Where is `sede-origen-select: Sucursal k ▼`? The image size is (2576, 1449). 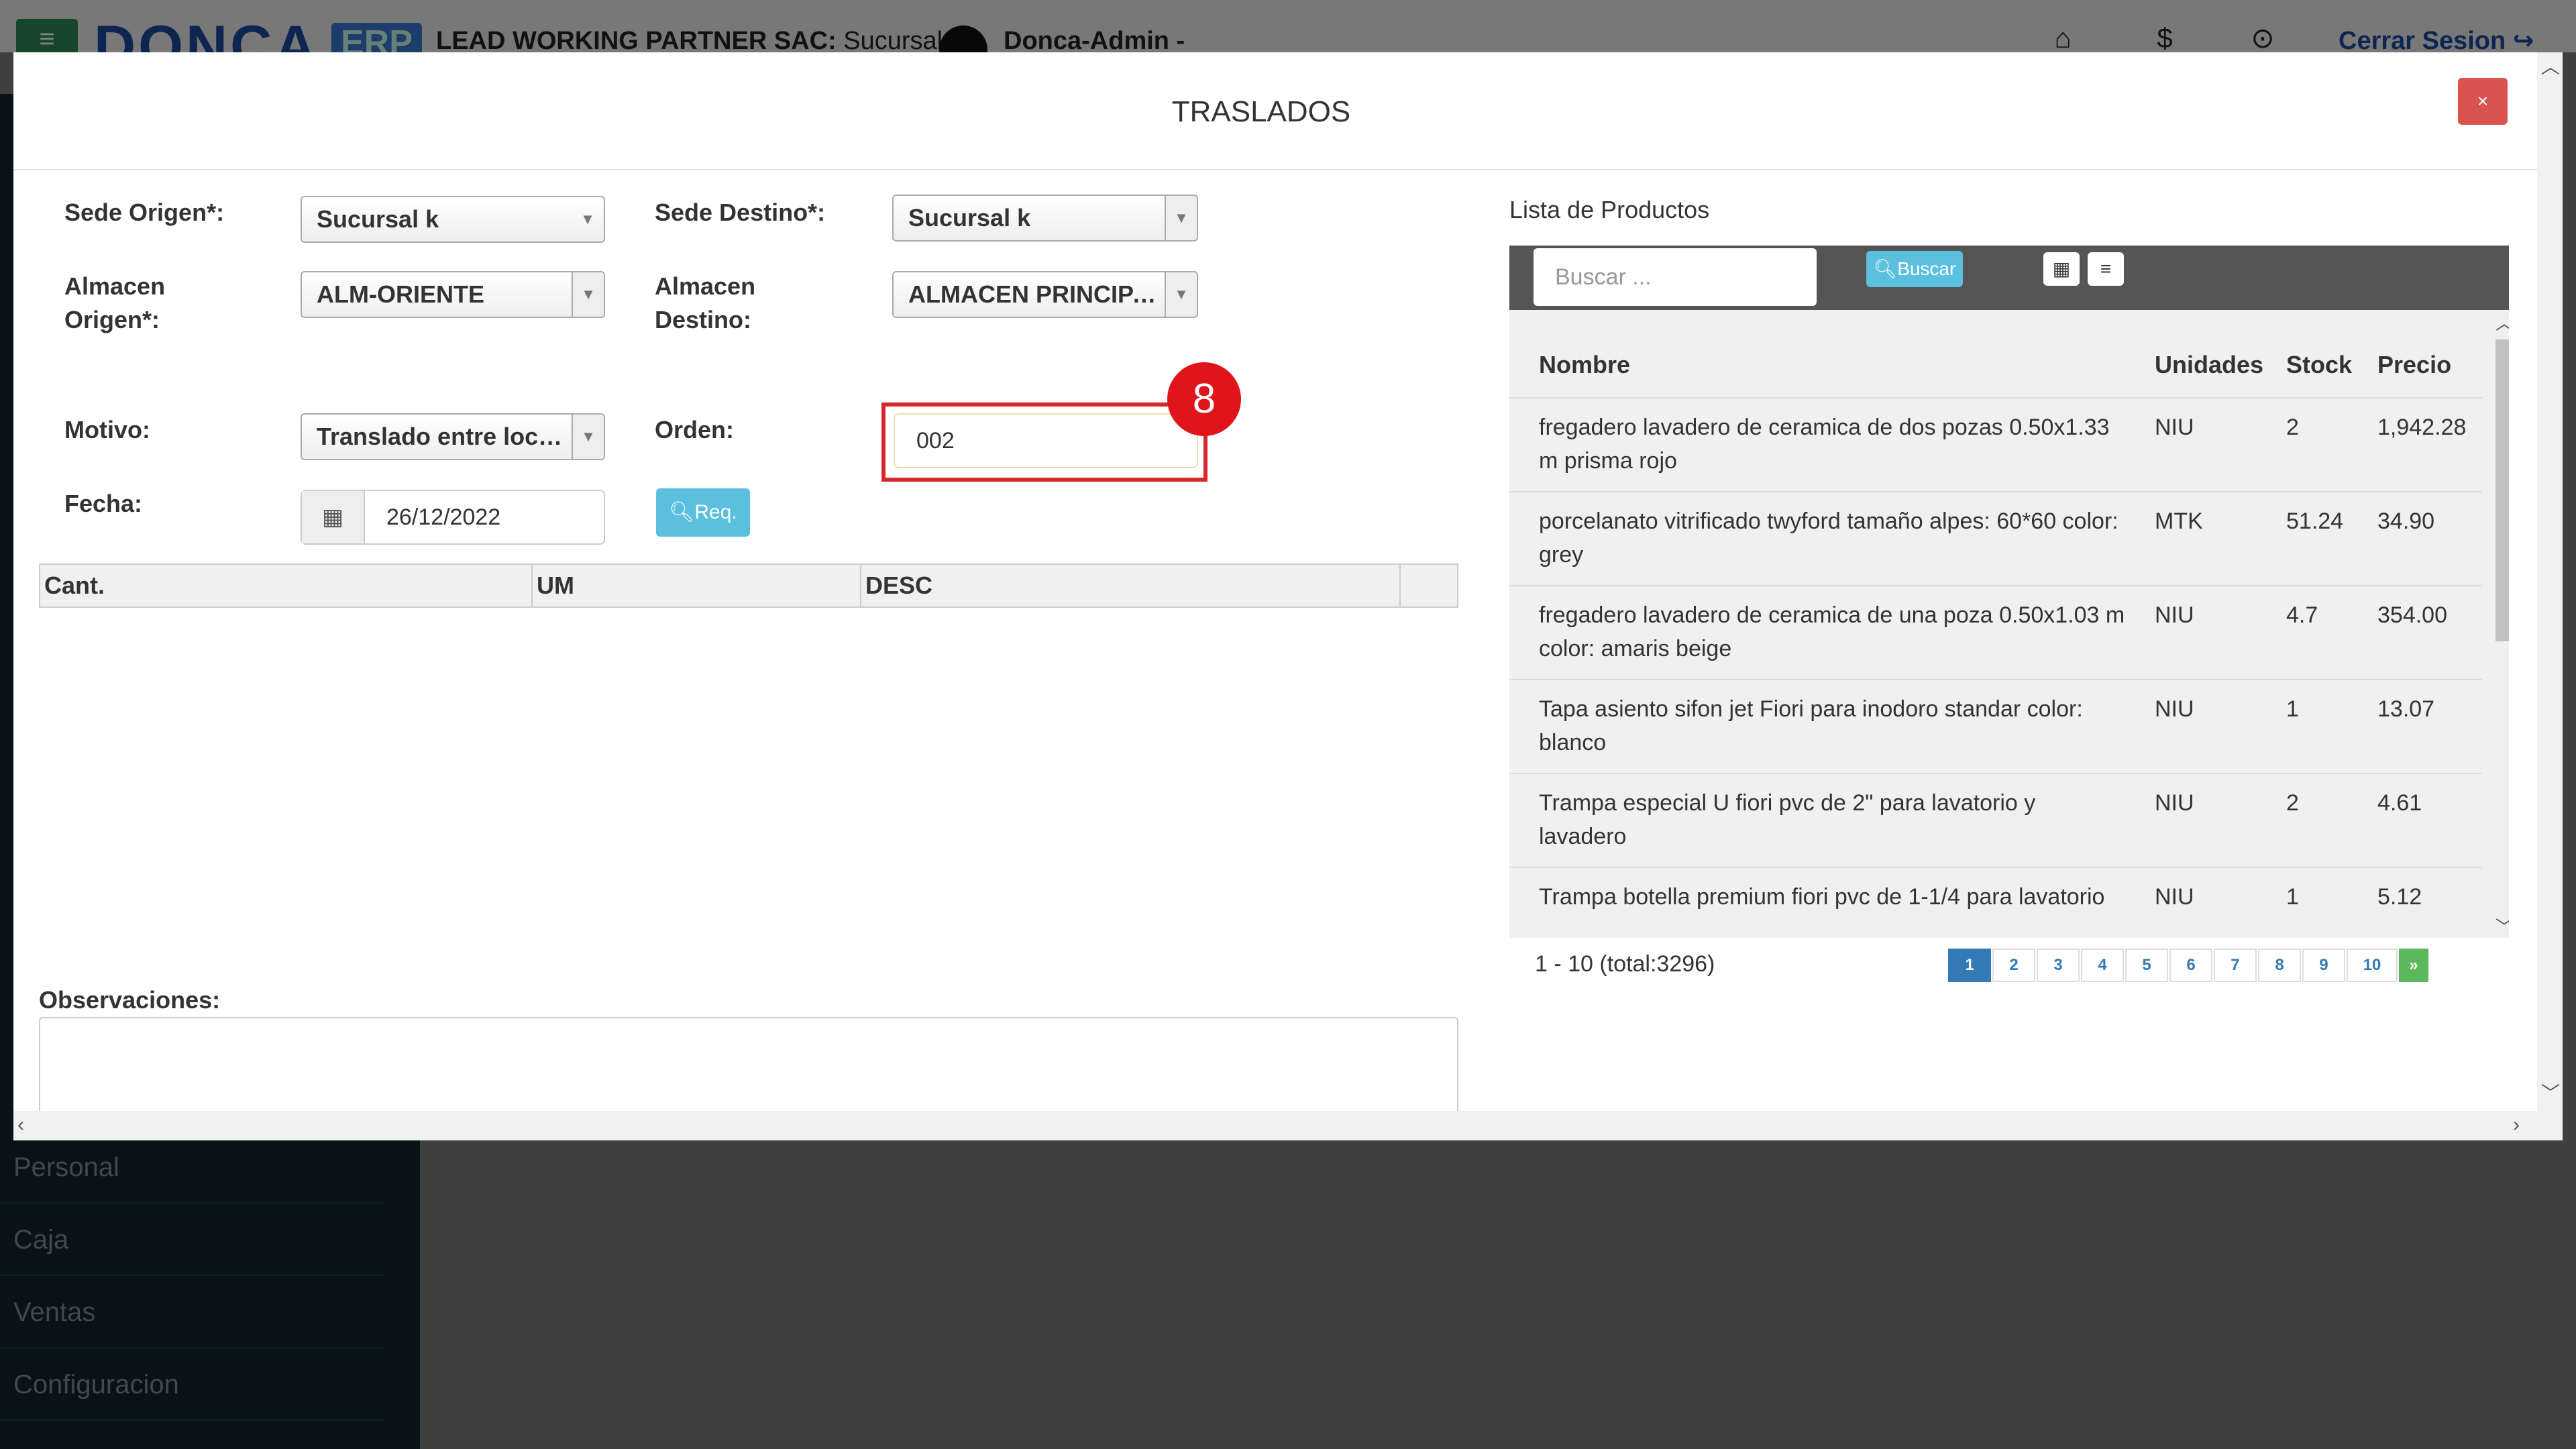
sede-origen-select: Sucursal k ▼ is located at coordinates (453, 219).